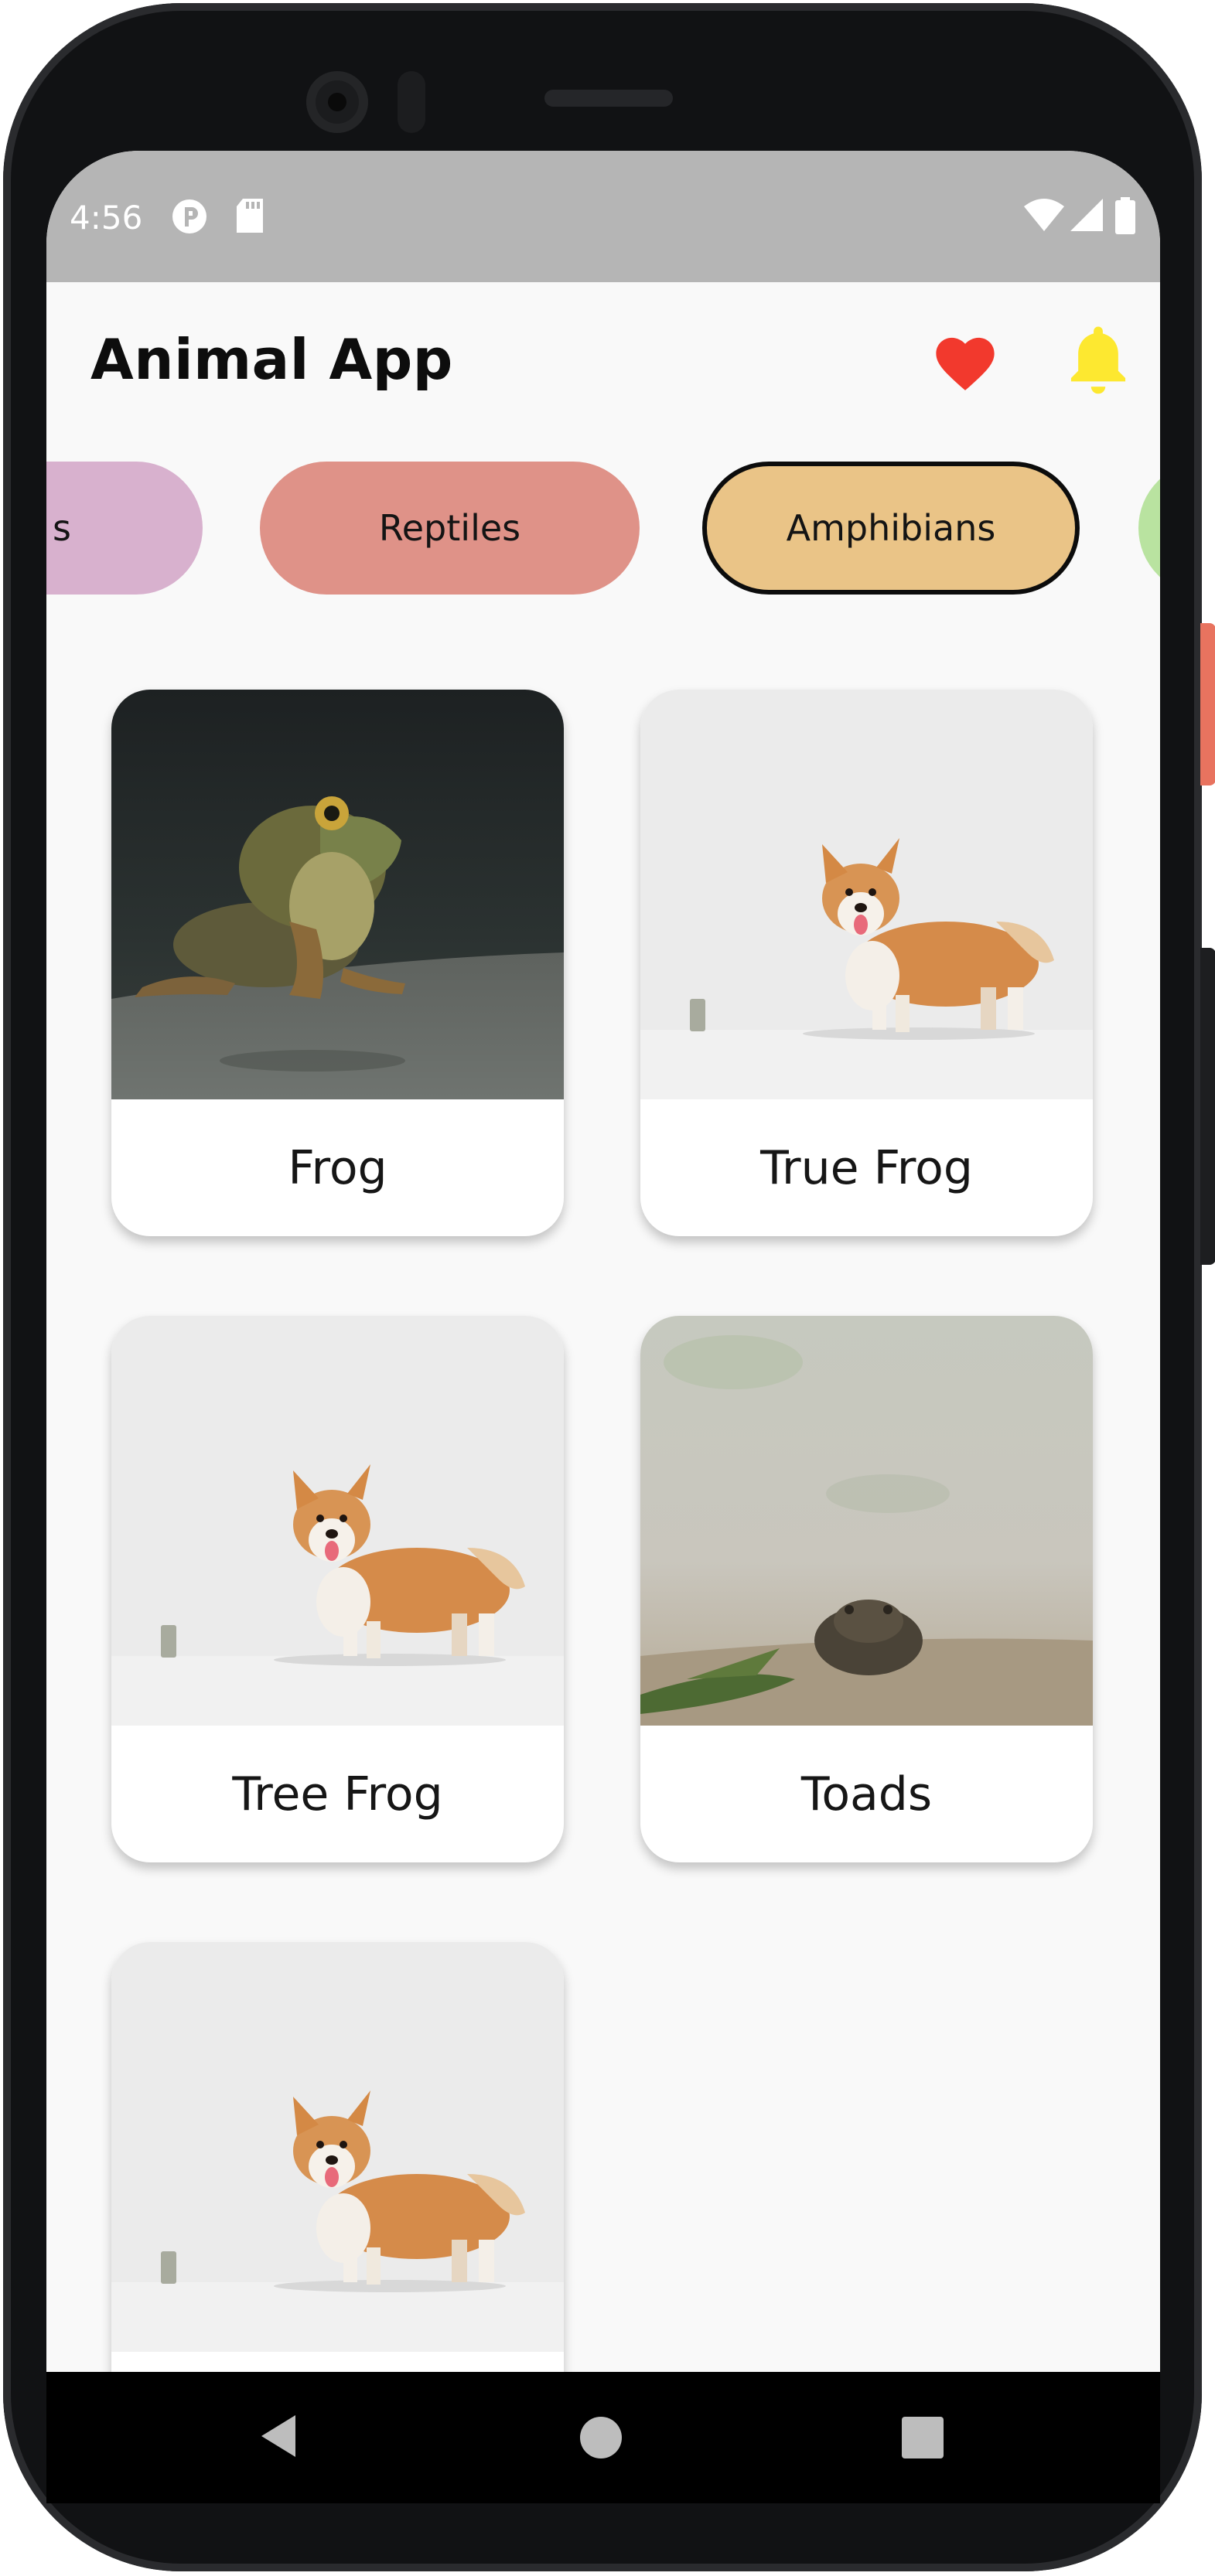 This screenshot has height=2576, width=1215. I want to click on app-bar: Animal App, so click(603, 367).